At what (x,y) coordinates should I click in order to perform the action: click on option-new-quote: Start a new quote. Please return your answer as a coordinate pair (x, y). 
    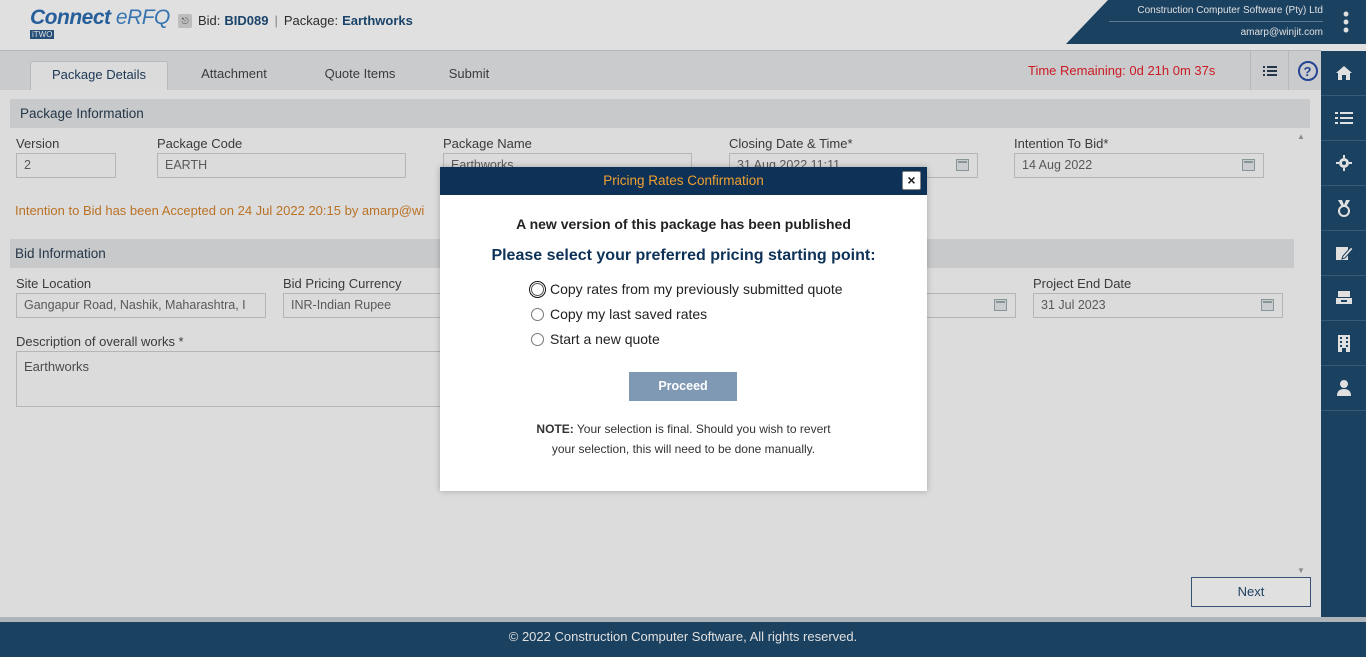
    Looking at the image, I should click on (595, 339).